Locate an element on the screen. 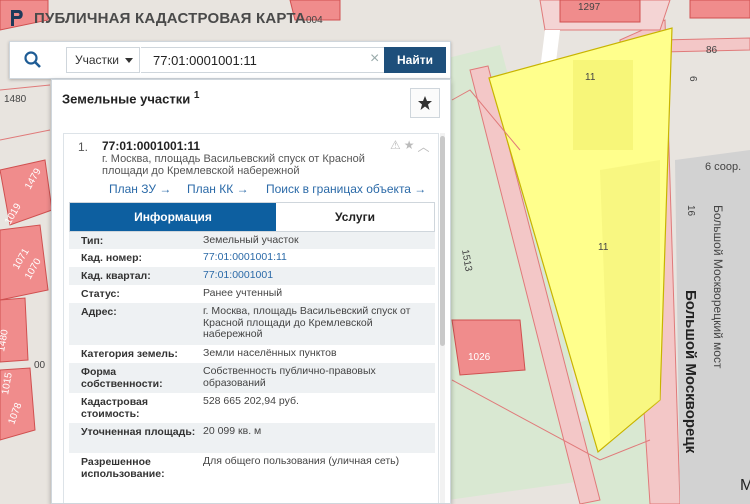  info-label: Форма собственности: is located at coordinates (122, 378).